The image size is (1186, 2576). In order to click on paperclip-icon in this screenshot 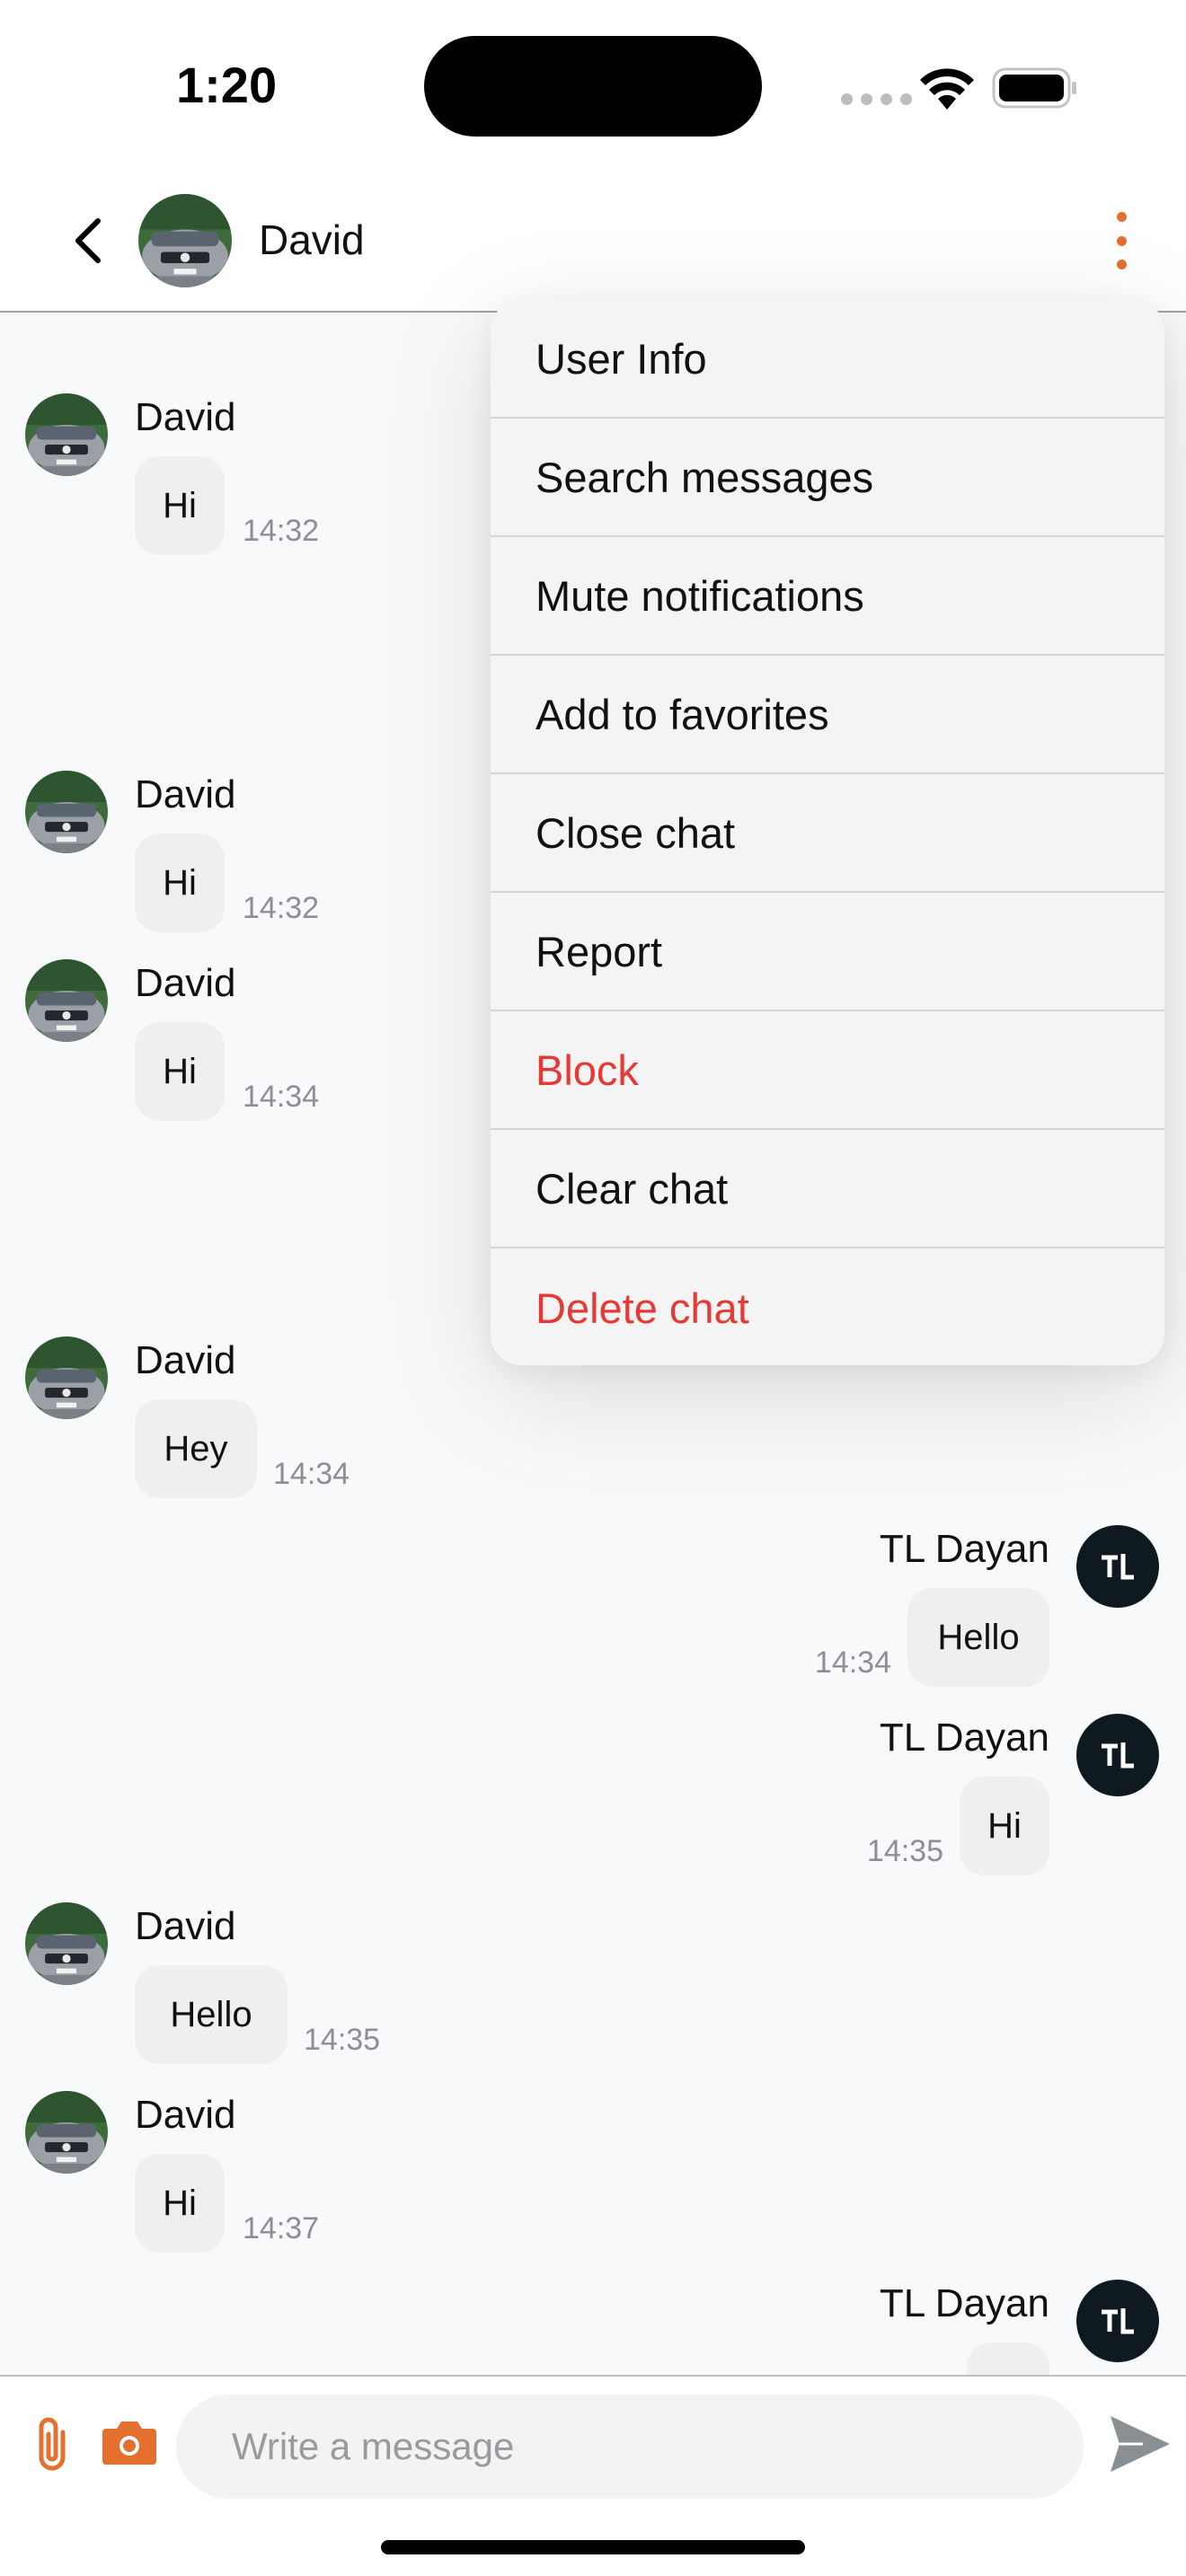, I will do `click(52, 2444)`.